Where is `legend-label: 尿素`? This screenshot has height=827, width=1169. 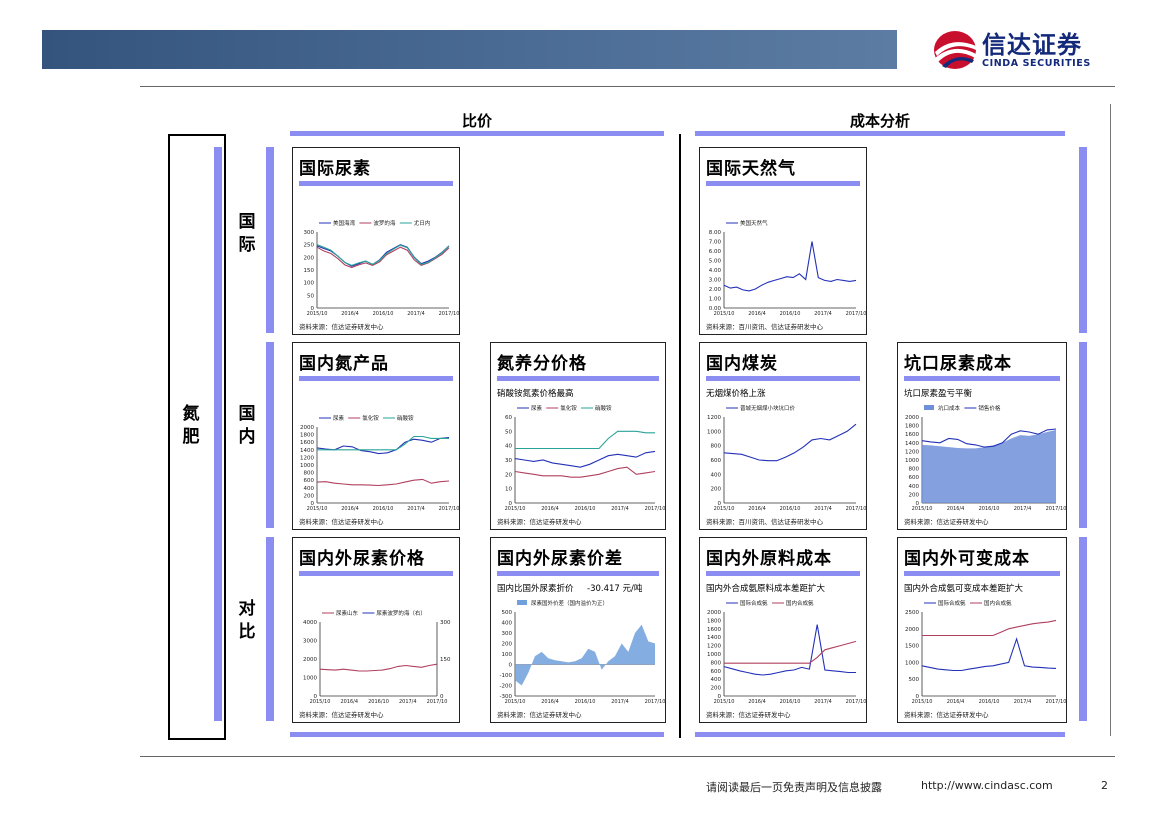 legend-label: 尿素 is located at coordinates (537, 408).